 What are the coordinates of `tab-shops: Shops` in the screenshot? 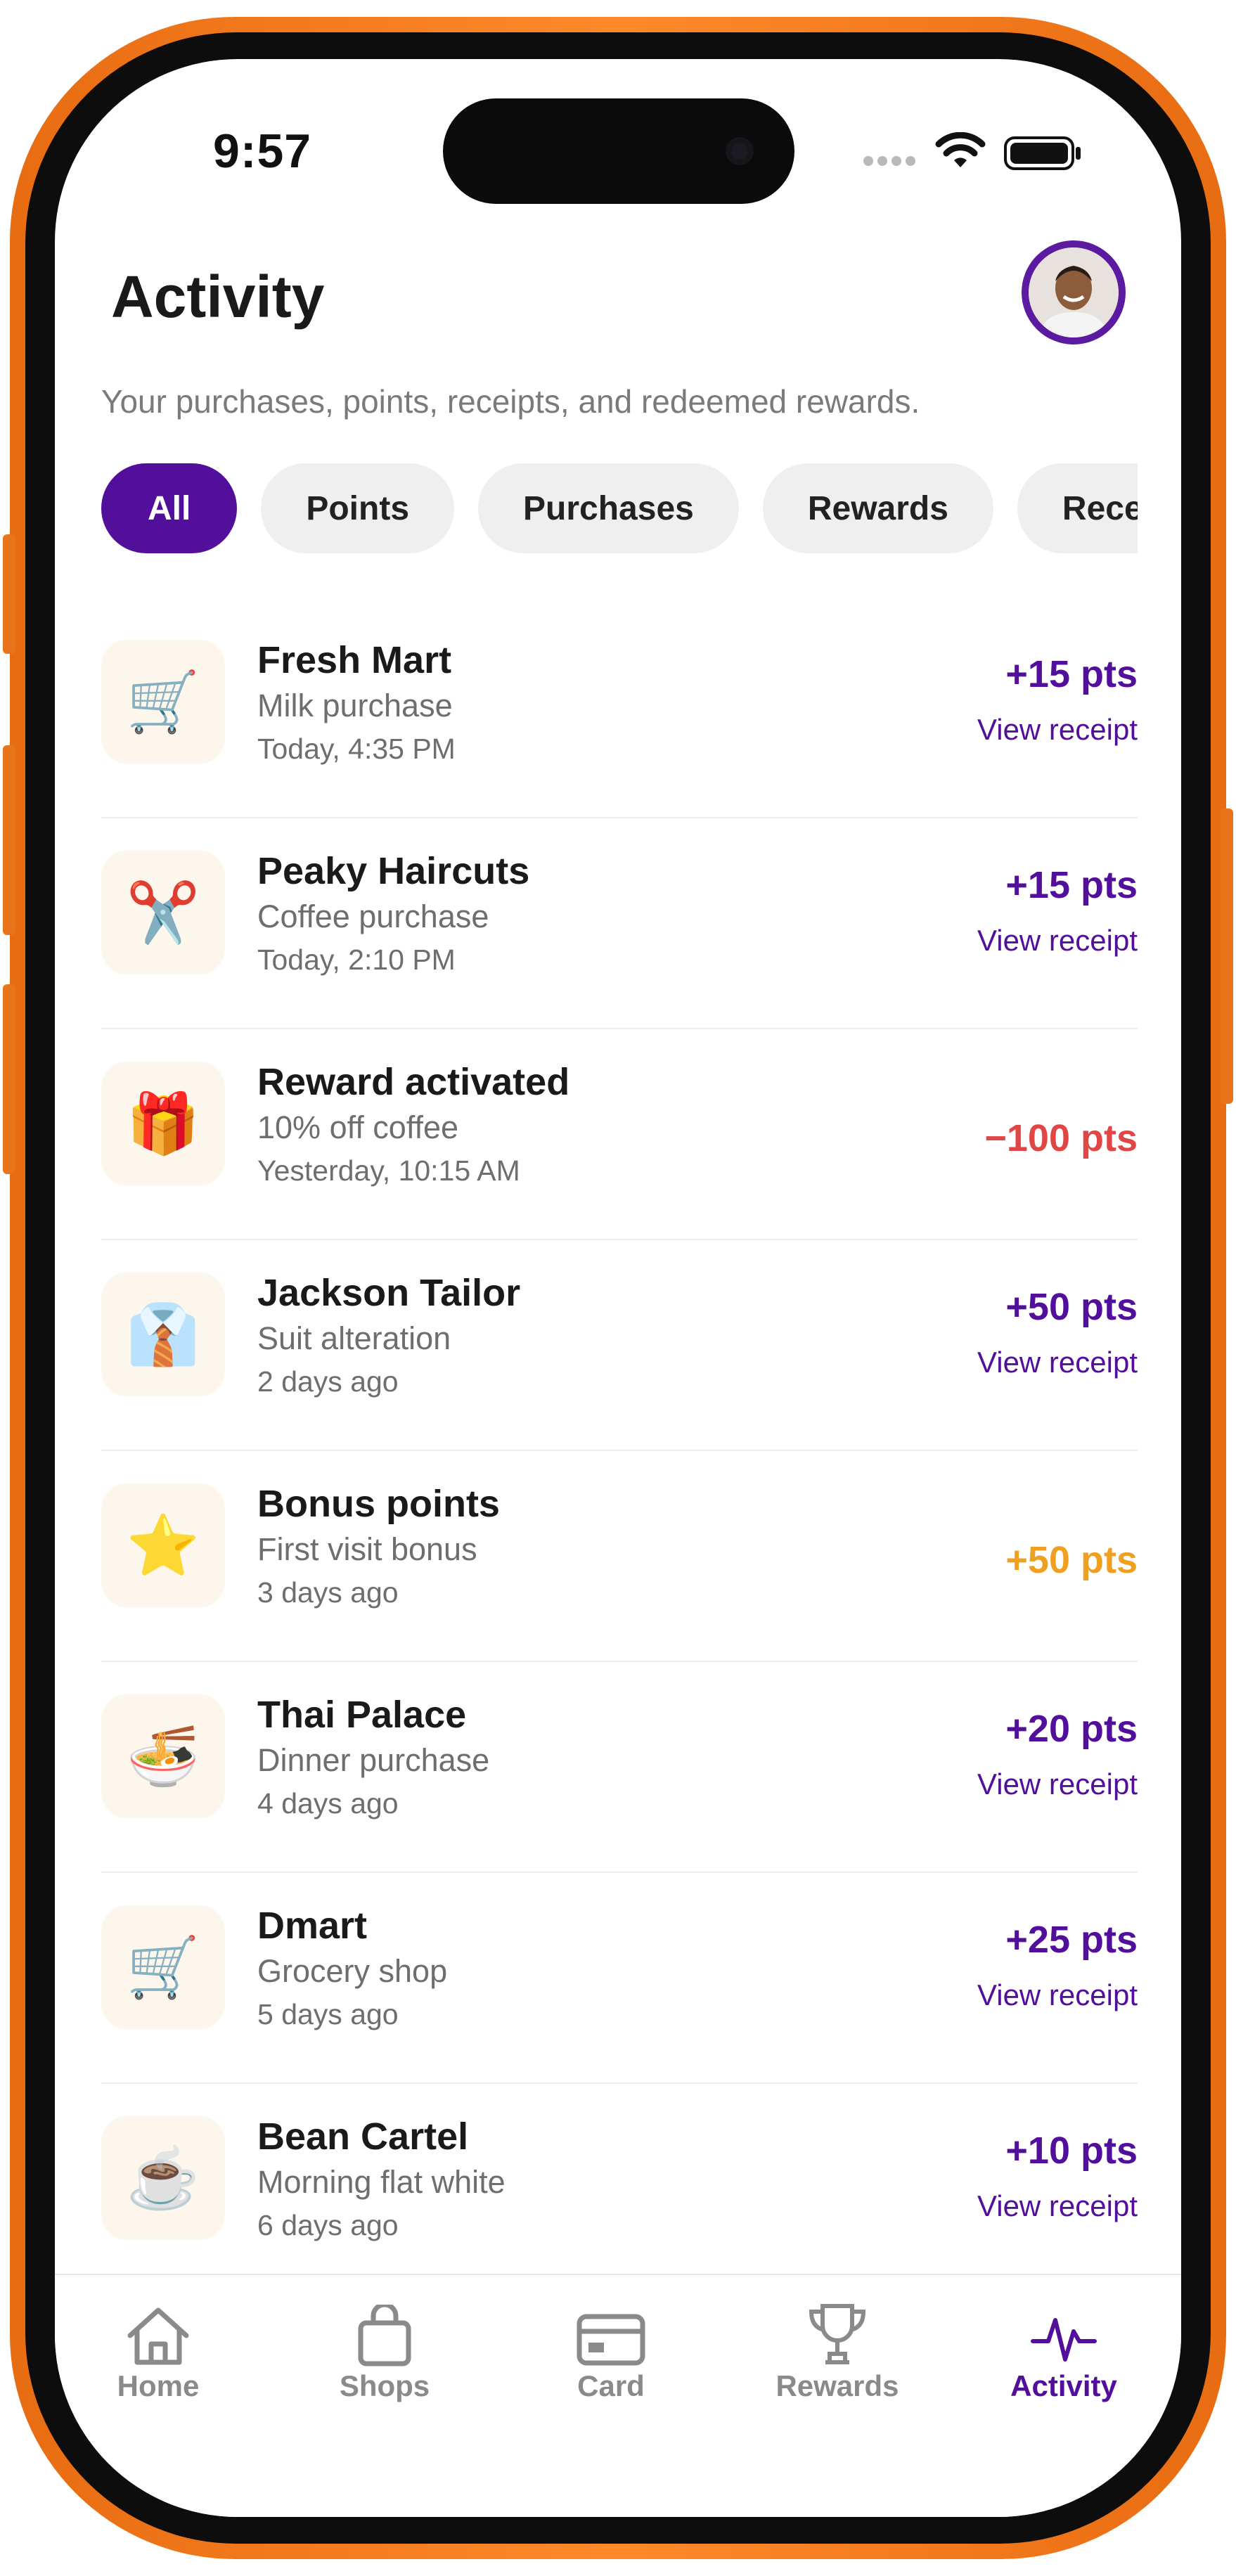 It's located at (384, 2349).